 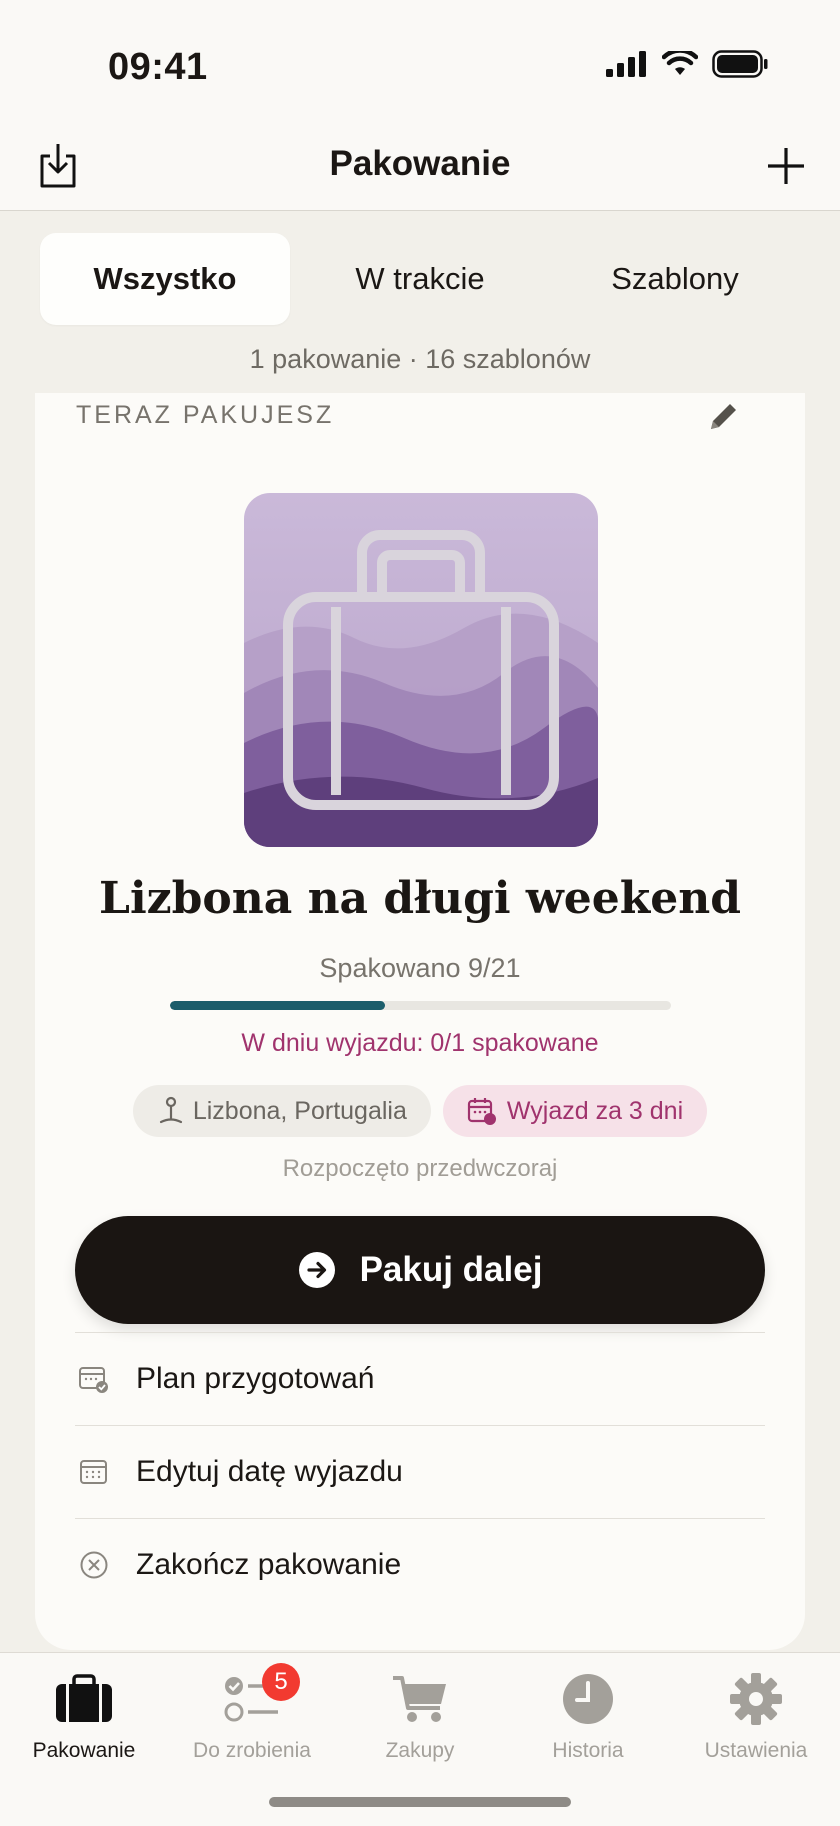 I want to click on calendar-icon, so click(x=94, y=1472).